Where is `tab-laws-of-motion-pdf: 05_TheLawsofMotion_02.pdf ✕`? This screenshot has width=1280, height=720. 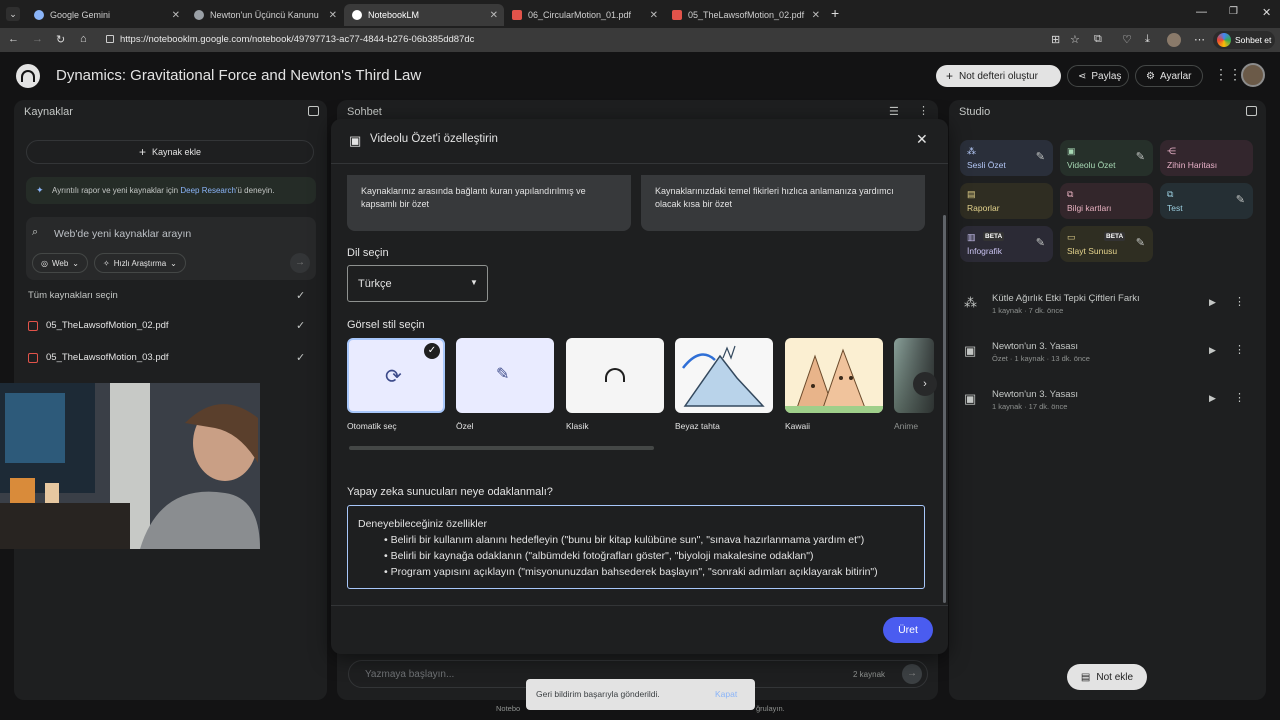
tab-laws-of-motion-pdf: 05_TheLawsofMotion_02.pdf ✕ is located at coordinates (745, 15).